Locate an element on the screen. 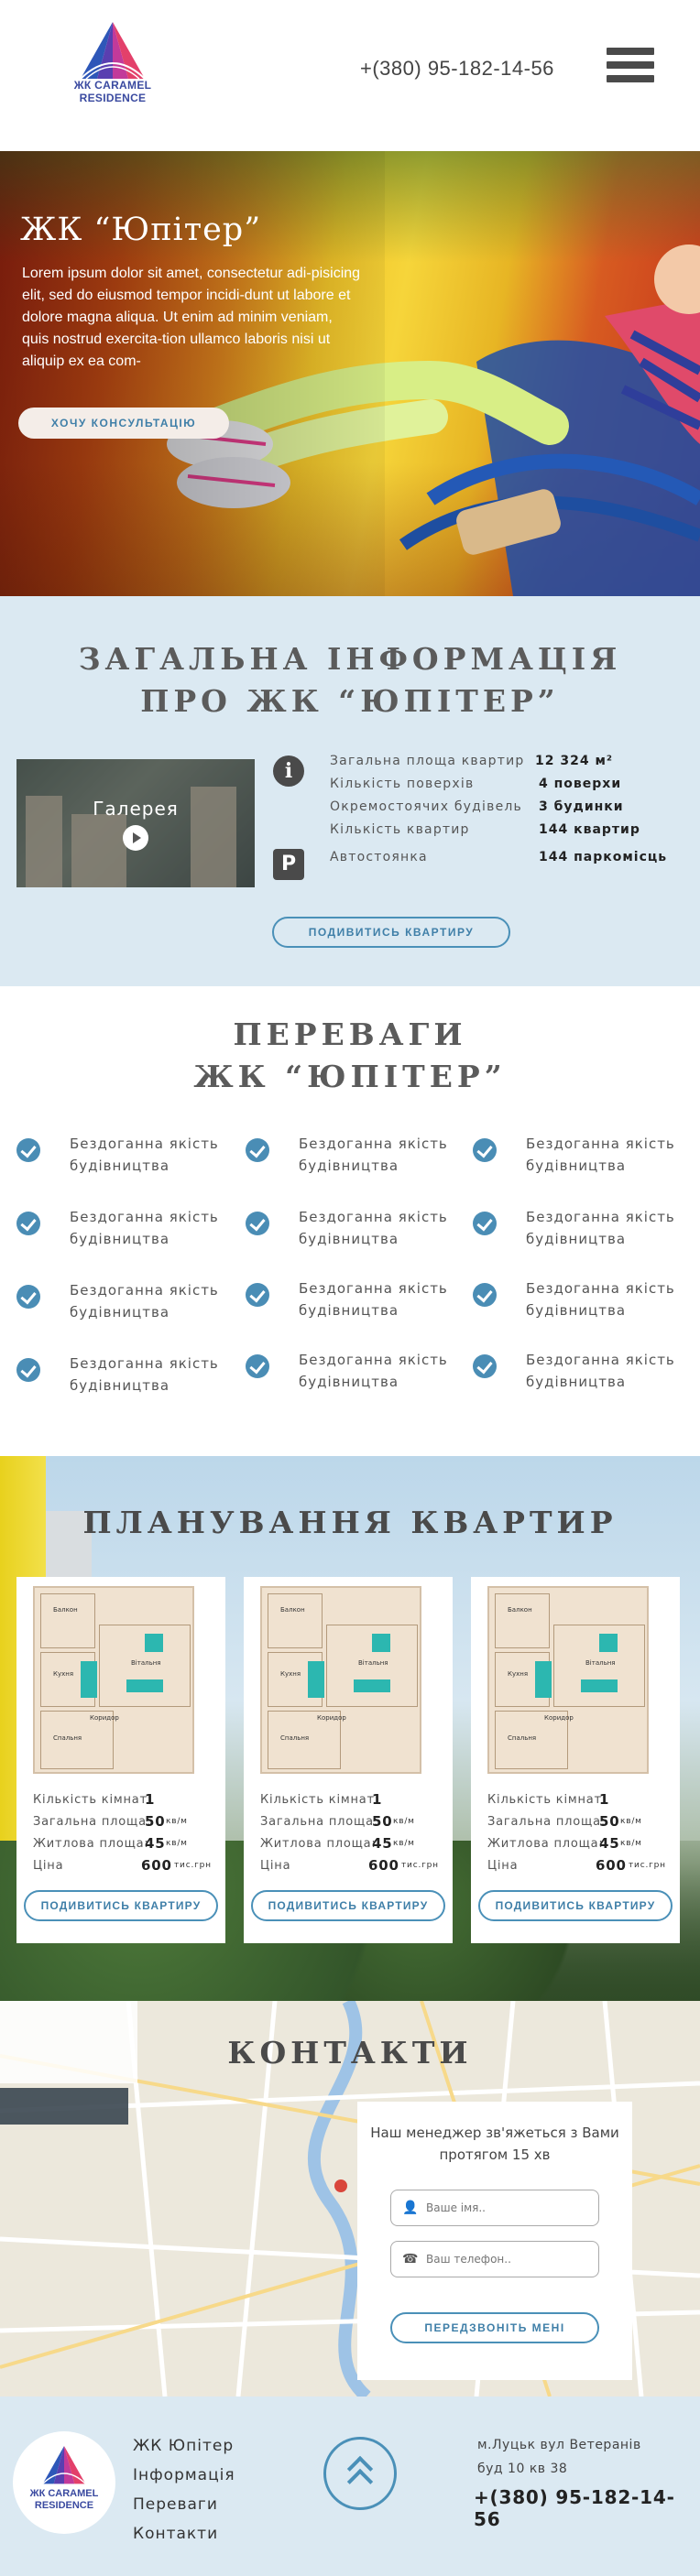  fact-row: Автостоянка 144 паркомісць is located at coordinates (499, 857).